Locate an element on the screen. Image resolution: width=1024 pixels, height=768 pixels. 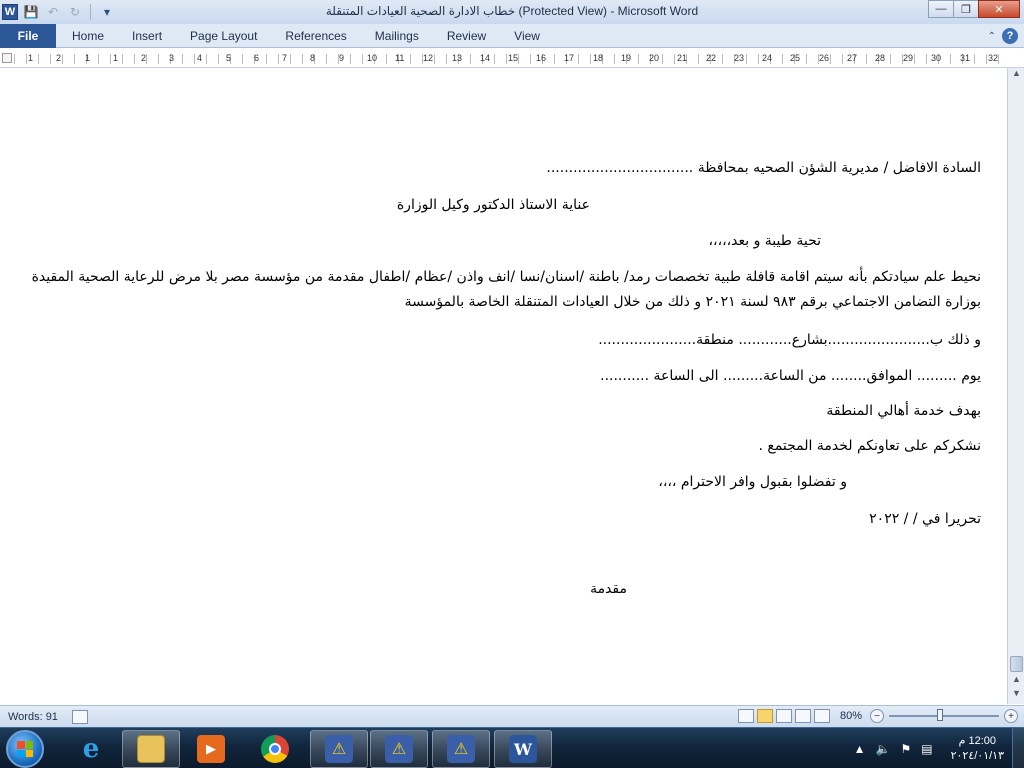
zoom-slider is located at coordinates (944, 715).